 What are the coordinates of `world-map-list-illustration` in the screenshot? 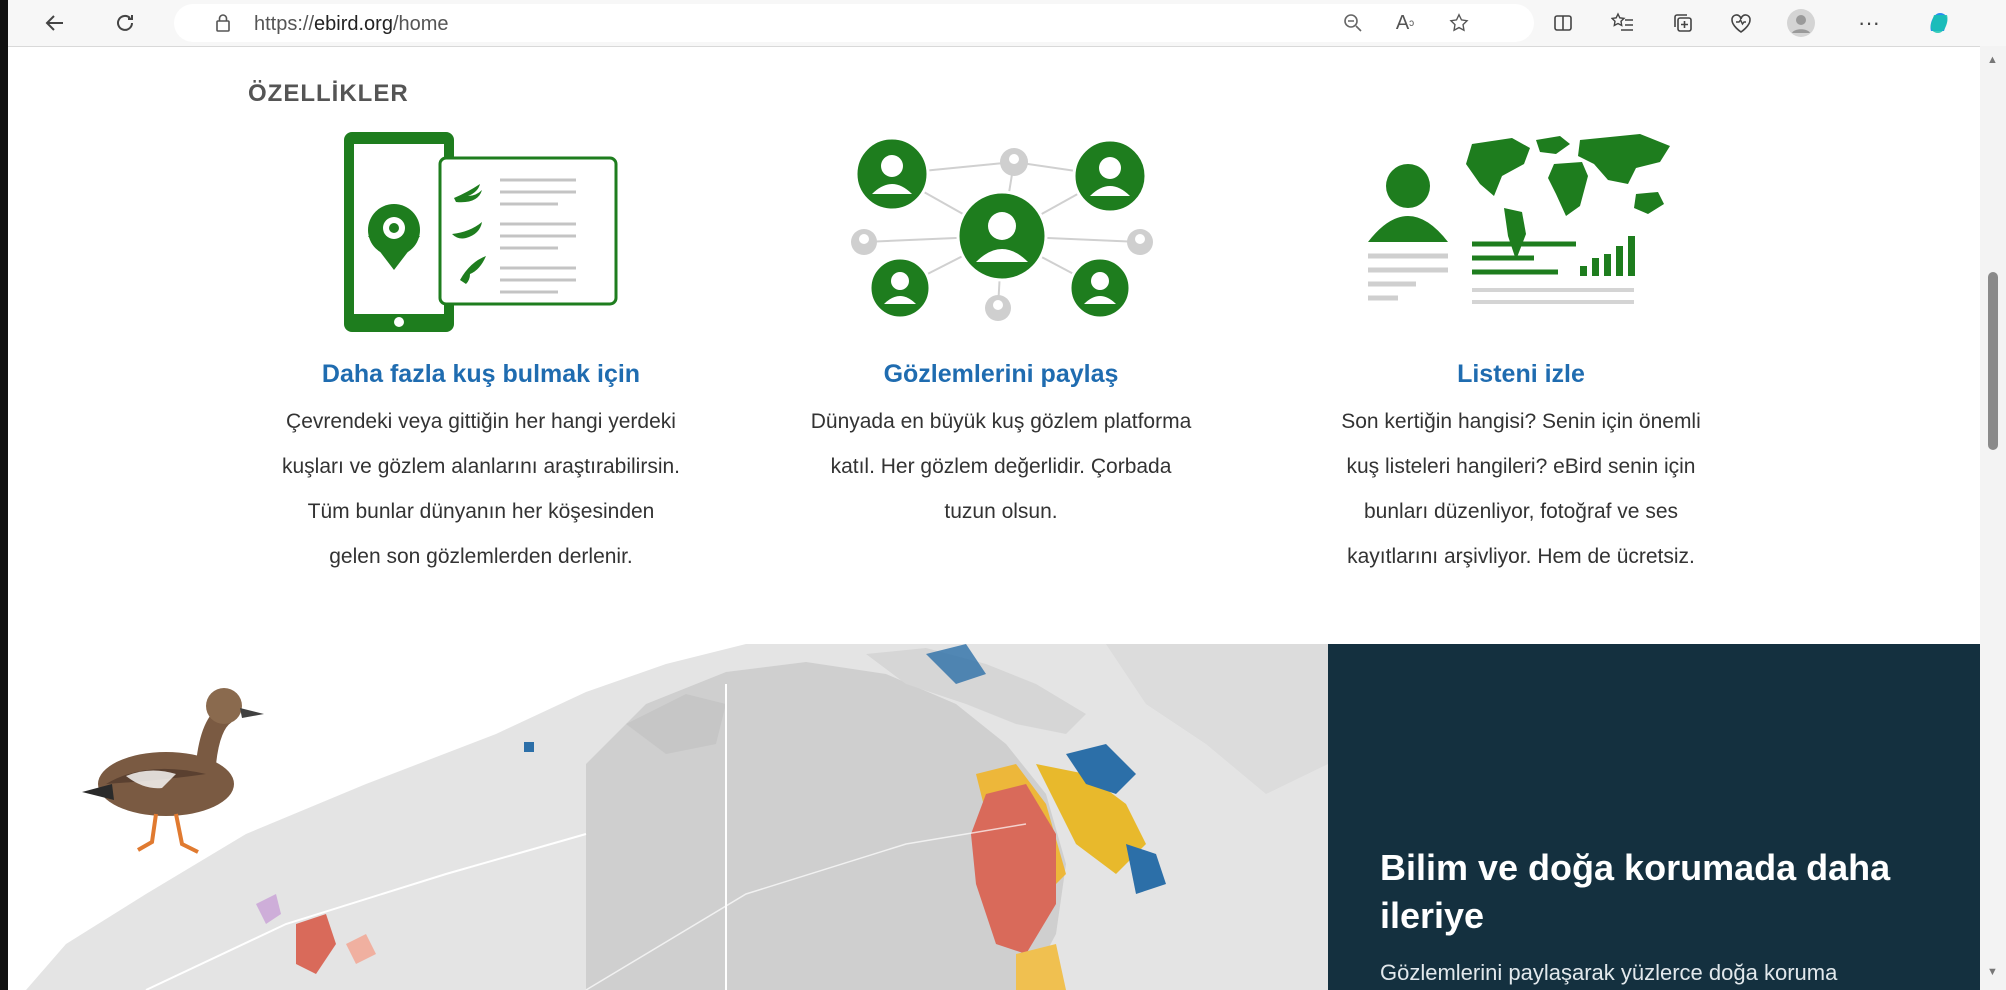 It's located at (1521, 235).